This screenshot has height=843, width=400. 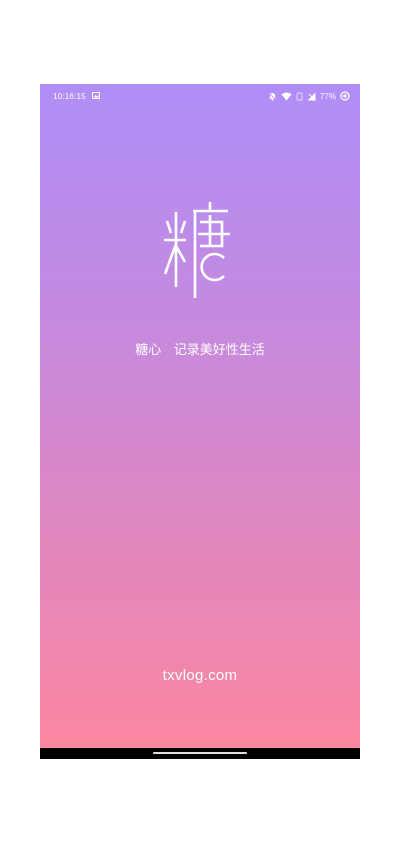 What do you see at coordinates (197, 250) in the screenshot?
I see `app-logo` at bounding box center [197, 250].